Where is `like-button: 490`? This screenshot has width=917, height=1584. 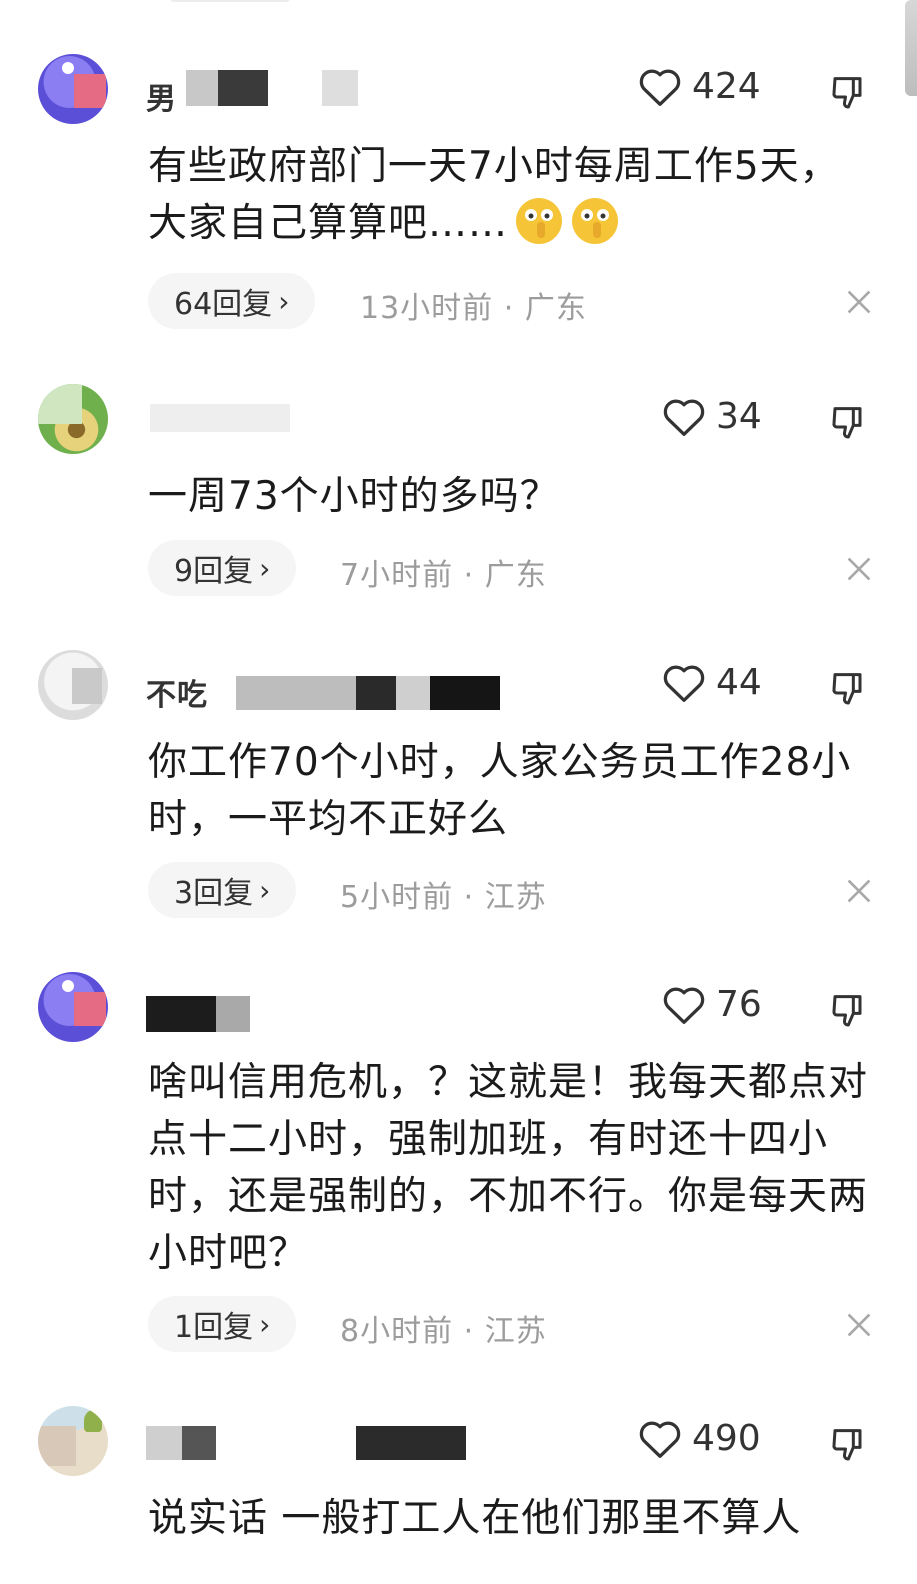 like-button: 490 is located at coordinates (699, 1438).